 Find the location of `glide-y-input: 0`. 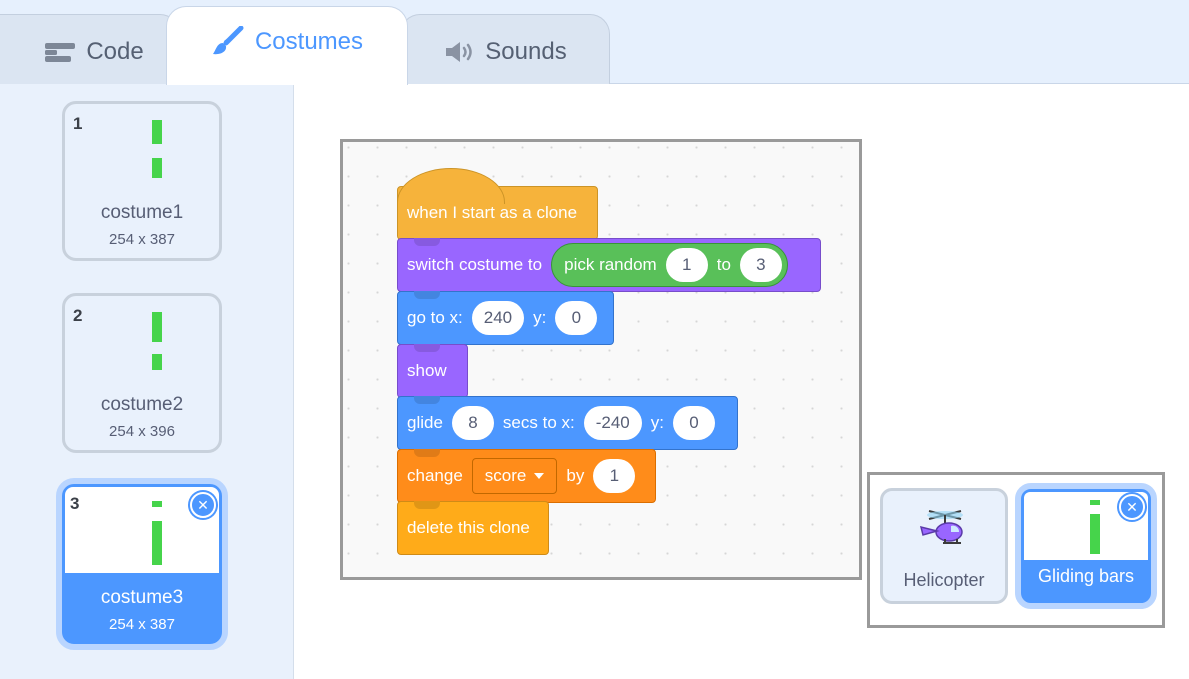

glide-y-input: 0 is located at coordinates (694, 423).